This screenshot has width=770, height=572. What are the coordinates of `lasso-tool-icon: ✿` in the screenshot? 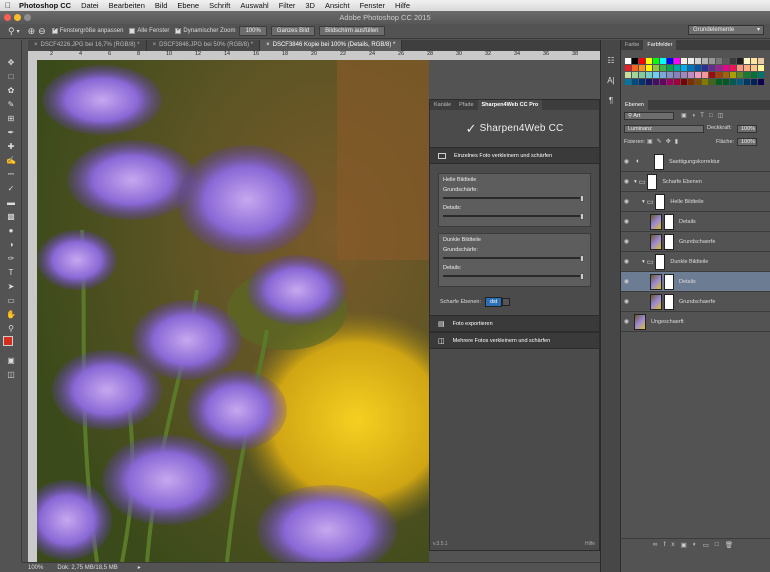 It's located at (11, 90).